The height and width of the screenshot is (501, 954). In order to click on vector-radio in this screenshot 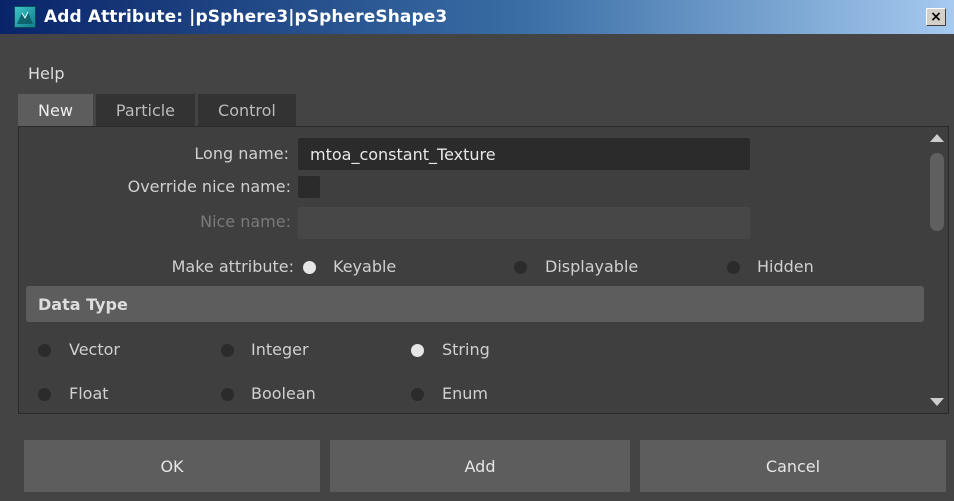, I will do `click(44, 350)`.